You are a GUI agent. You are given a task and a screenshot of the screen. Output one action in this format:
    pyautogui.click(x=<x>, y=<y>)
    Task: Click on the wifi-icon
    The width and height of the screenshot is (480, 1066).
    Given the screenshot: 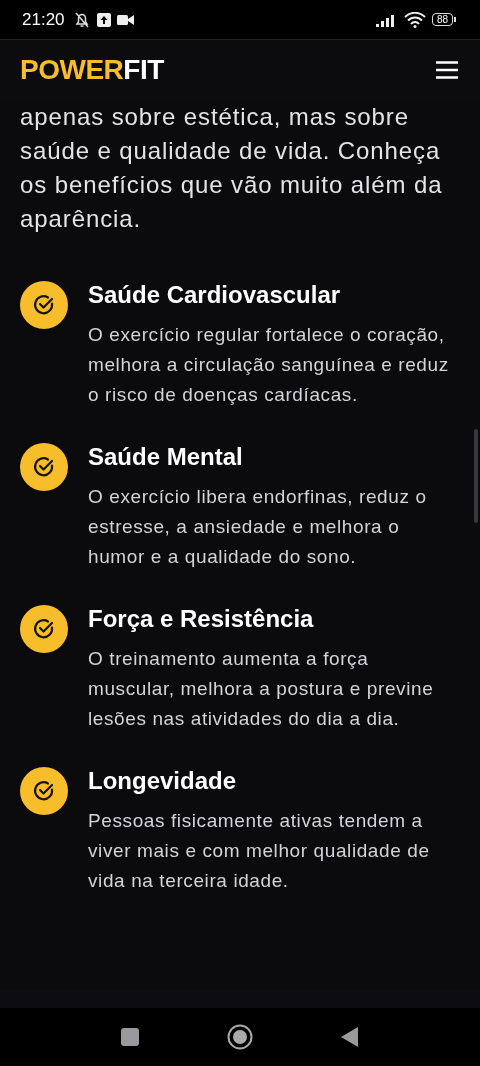 What is the action you would take?
    pyautogui.click(x=414, y=19)
    